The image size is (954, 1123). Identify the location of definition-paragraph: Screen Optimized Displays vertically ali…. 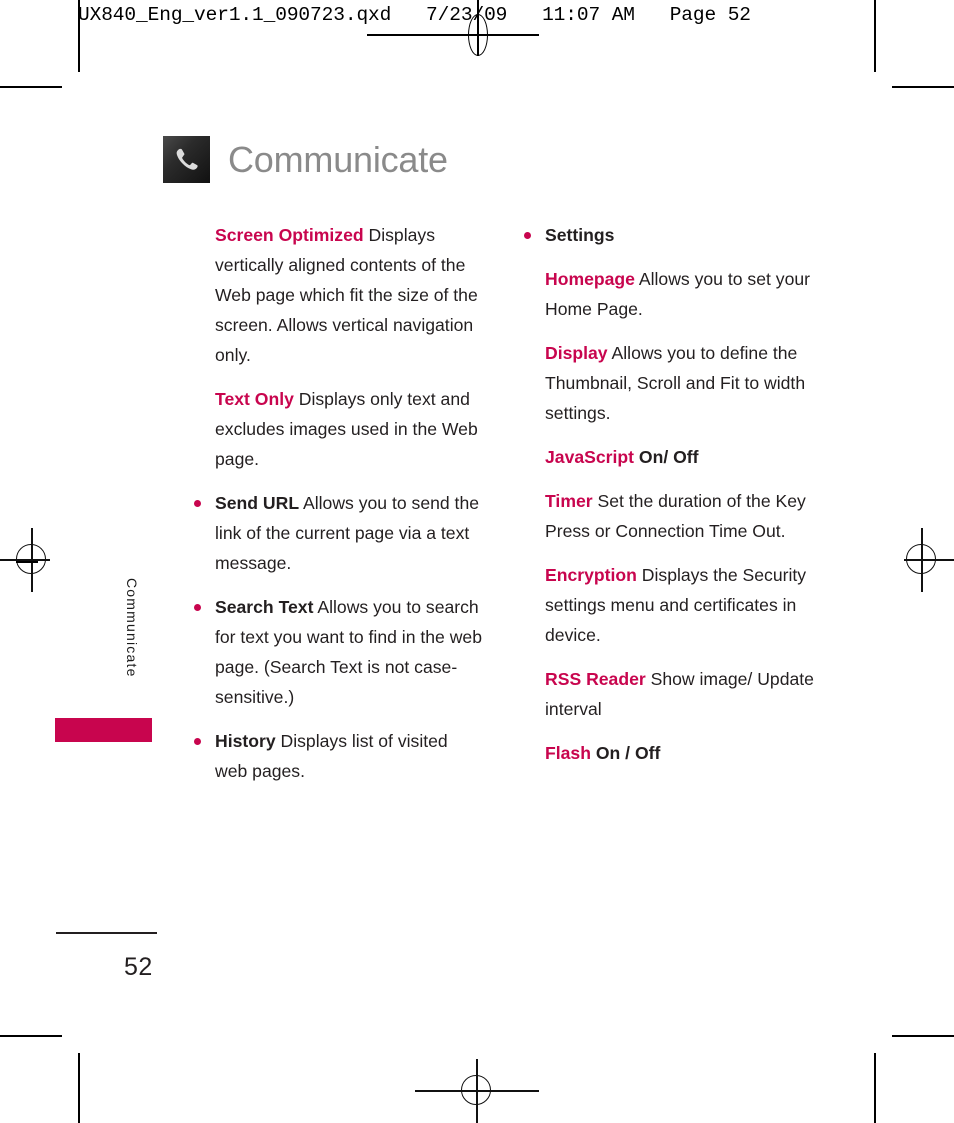
(332, 295).